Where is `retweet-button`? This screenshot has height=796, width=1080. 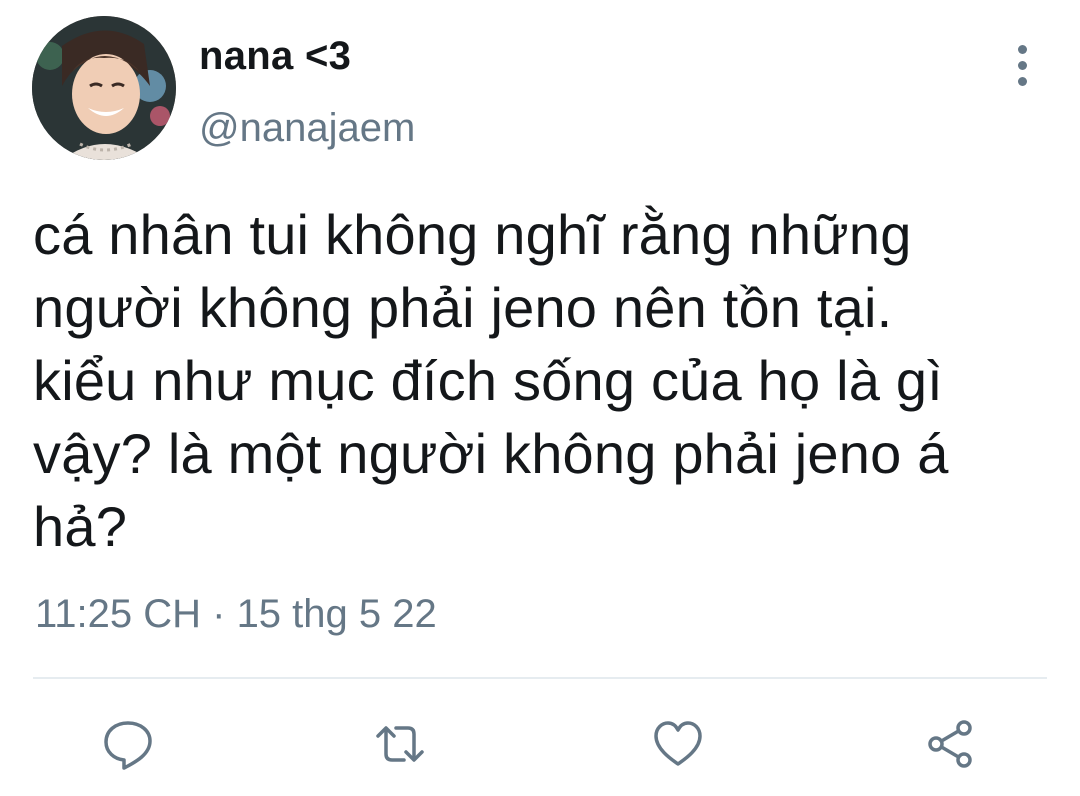 retweet-button is located at coordinates (400, 744).